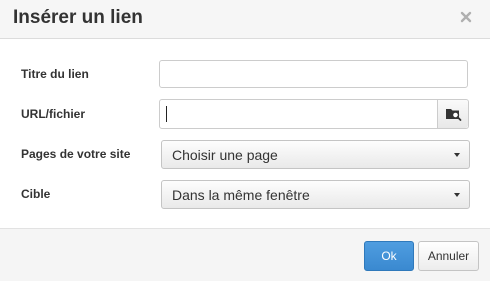 The image size is (490, 281). Describe the element at coordinates (166, 114) in the screenshot. I see `text-cursor` at that location.